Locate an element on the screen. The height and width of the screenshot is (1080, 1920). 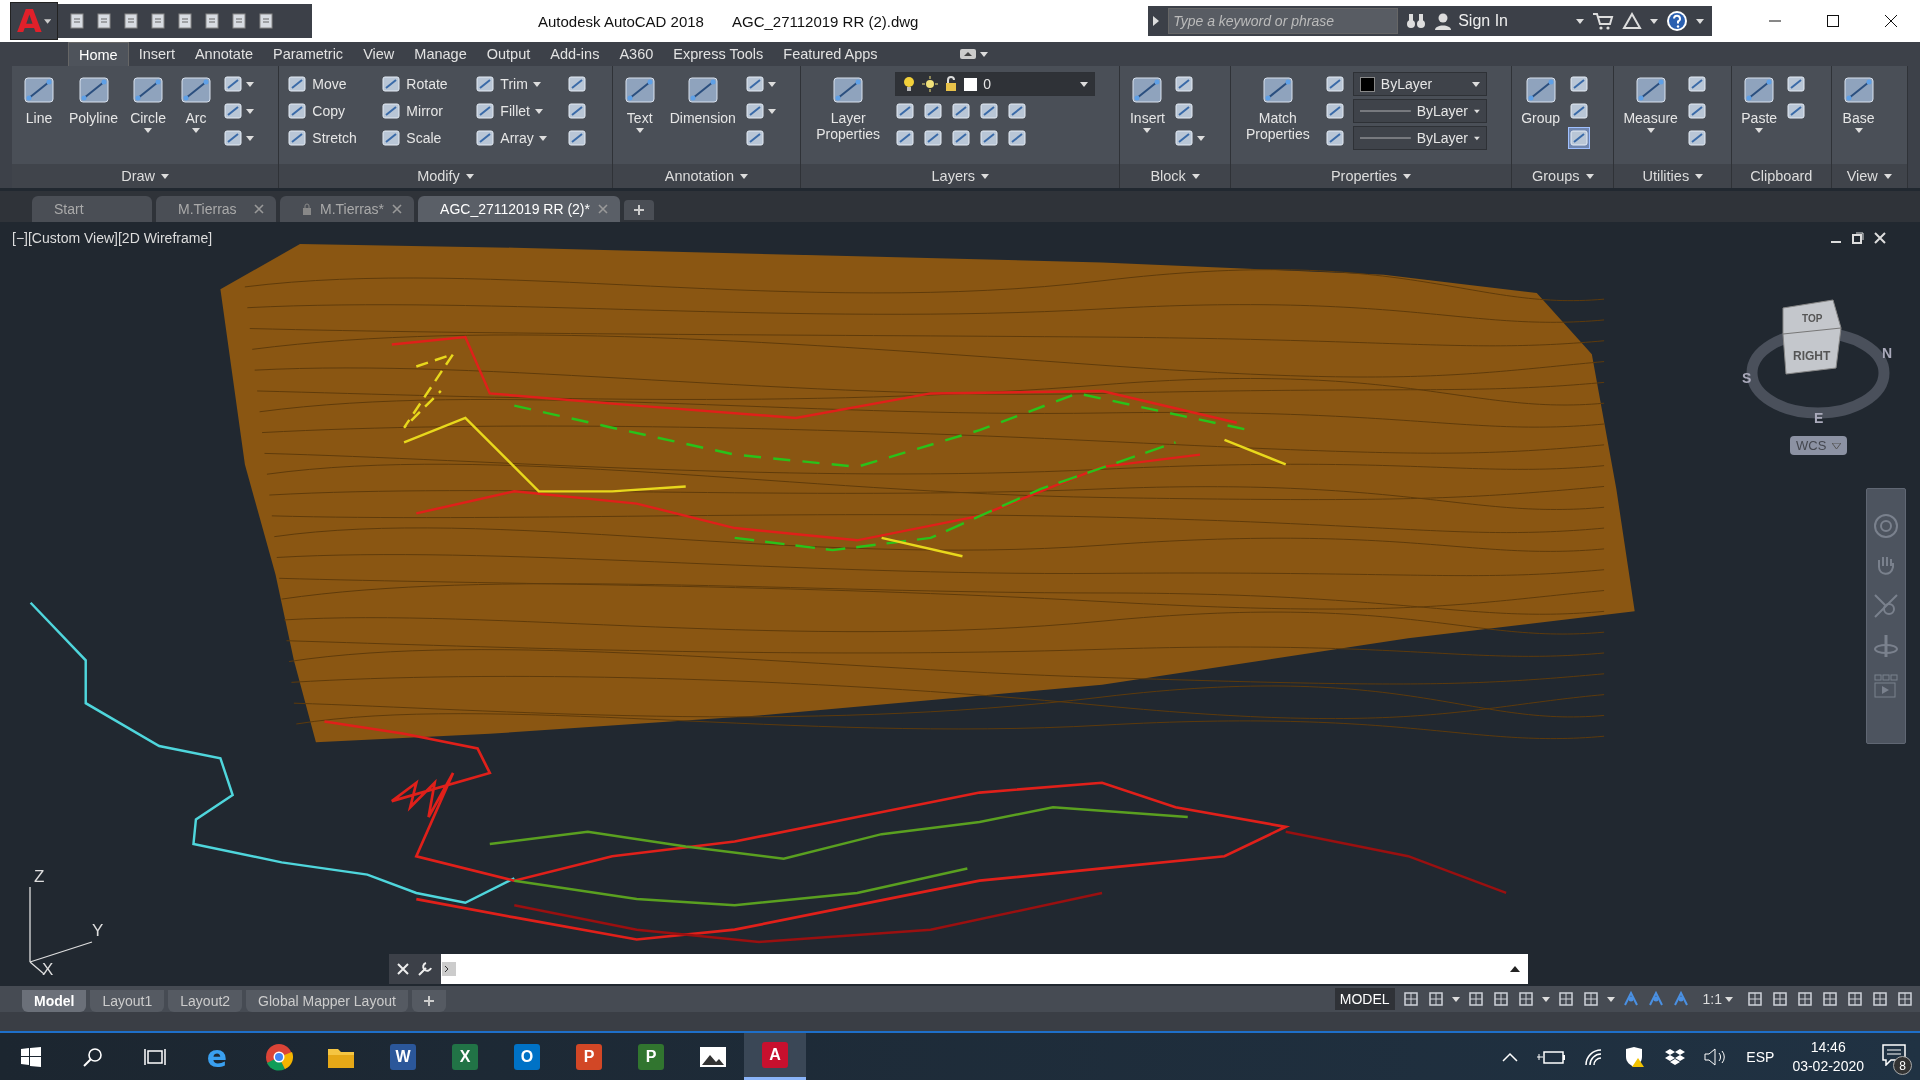
ribbon-tool-button: Dimension is located at coordinates (702, 99).